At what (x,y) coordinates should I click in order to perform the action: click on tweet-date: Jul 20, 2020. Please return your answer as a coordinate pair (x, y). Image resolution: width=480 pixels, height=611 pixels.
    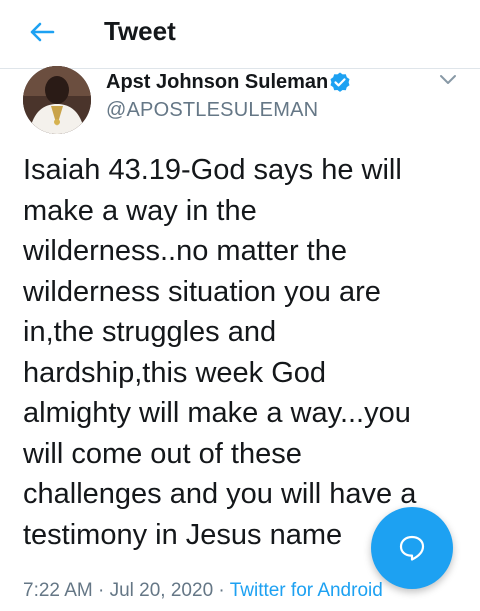
    Looking at the image, I should click on (161, 590).